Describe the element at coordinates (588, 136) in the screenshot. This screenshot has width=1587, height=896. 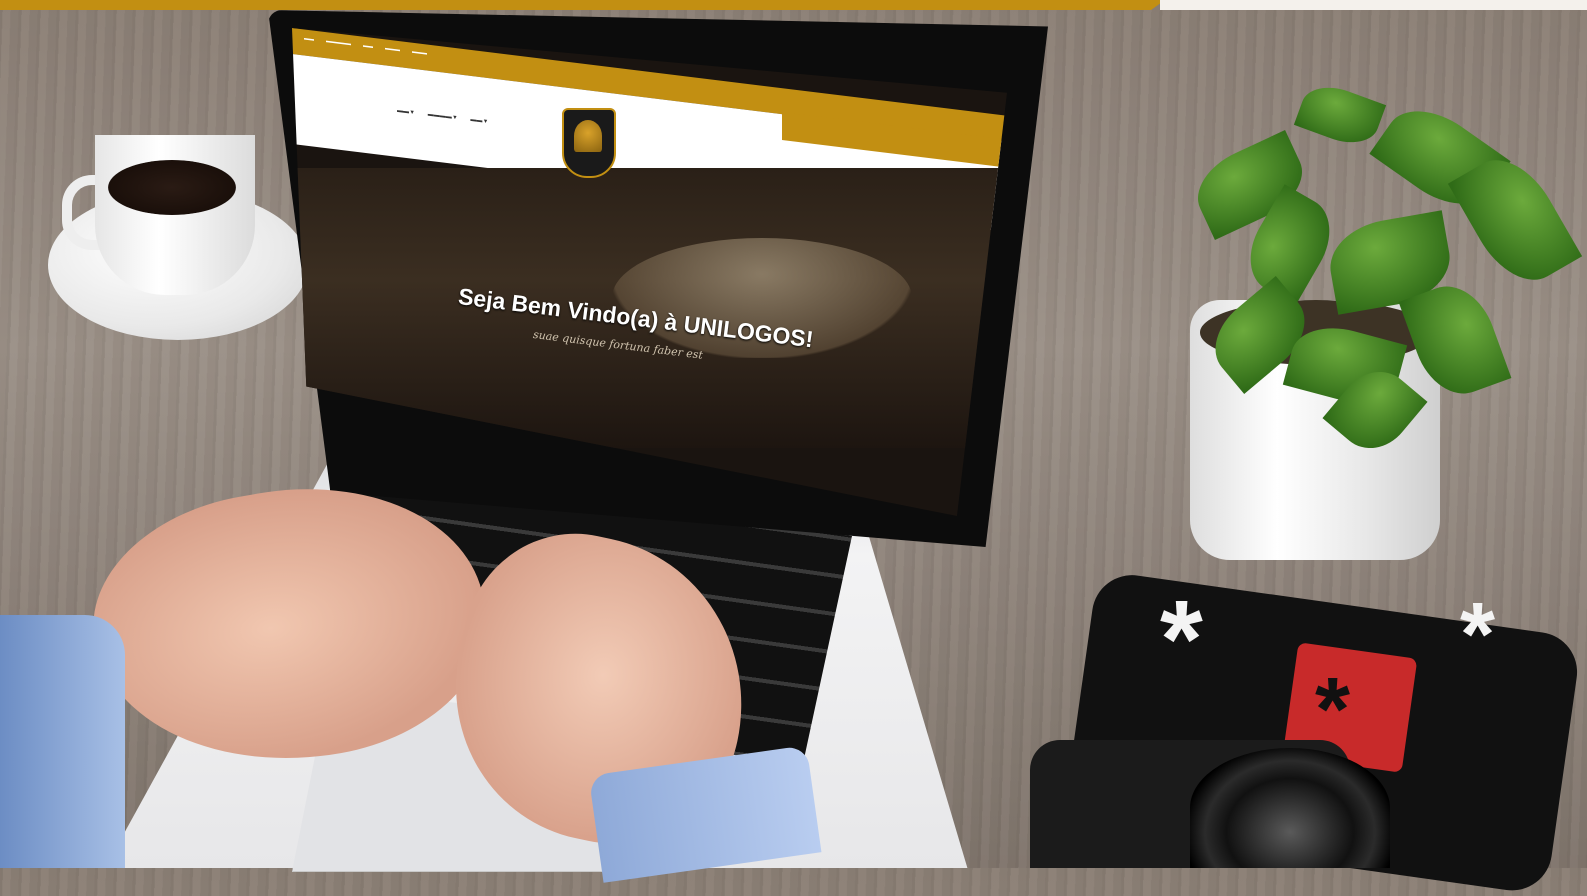
I see `tree-icon` at that location.